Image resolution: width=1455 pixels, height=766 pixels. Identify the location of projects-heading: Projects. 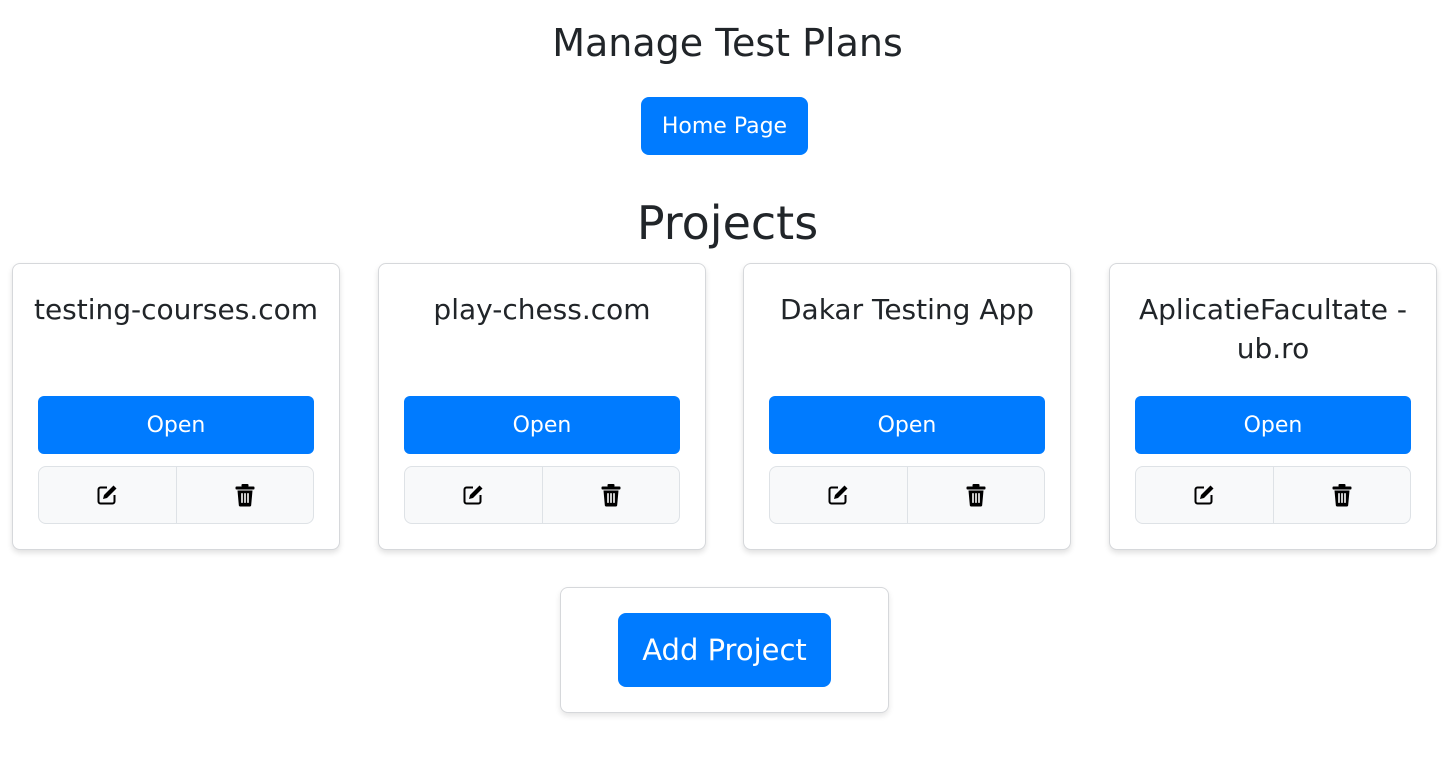
(727, 223).